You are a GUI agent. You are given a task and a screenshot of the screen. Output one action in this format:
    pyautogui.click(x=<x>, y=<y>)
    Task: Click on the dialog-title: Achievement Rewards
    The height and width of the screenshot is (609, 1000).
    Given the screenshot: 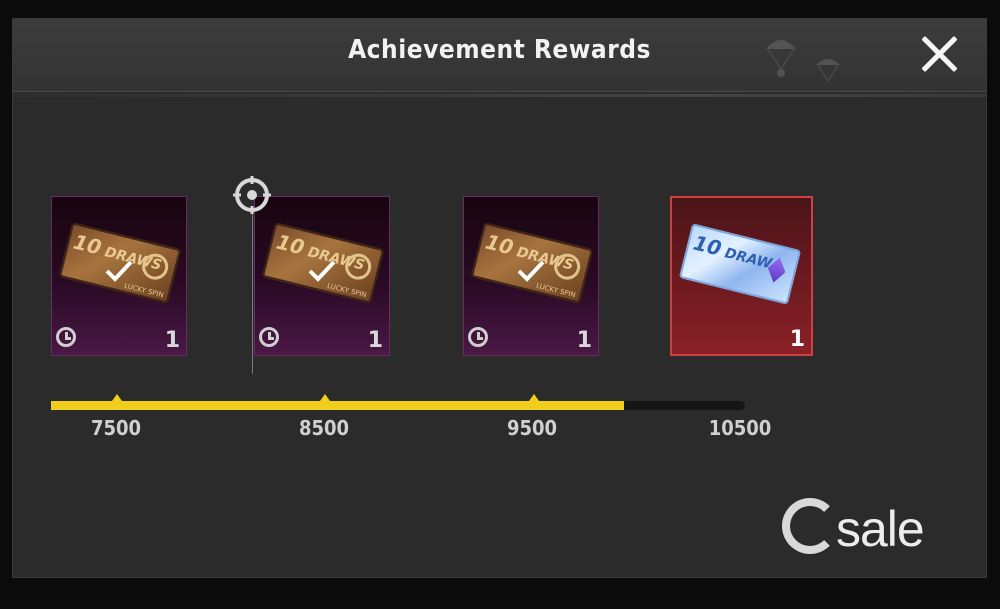 What is the action you would take?
    pyautogui.click(x=499, y=50)
    